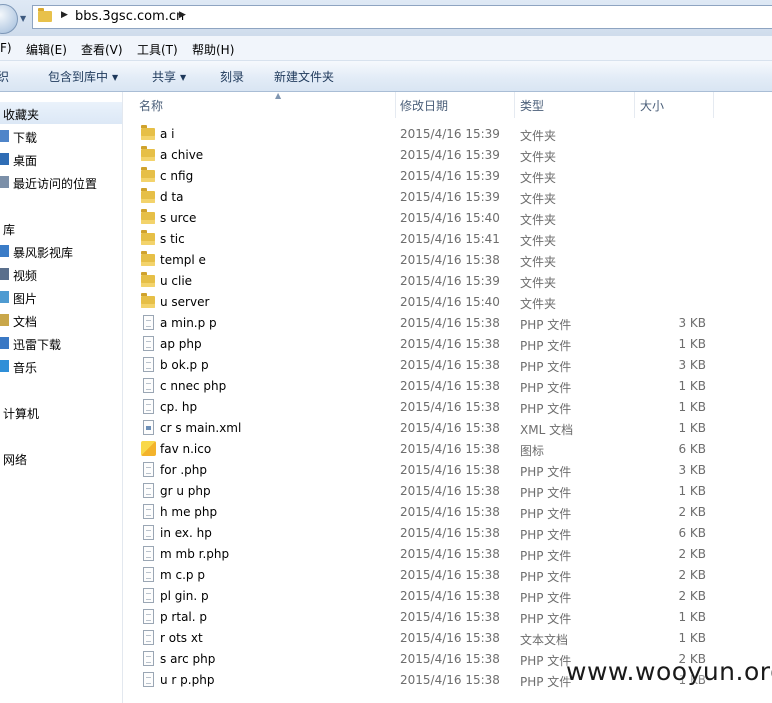 This screenshot has height=703, width=772. Describe the element at coordinates (266, 104) in the screenshot. I see `column-header-name: 名称 ▲` at that location.